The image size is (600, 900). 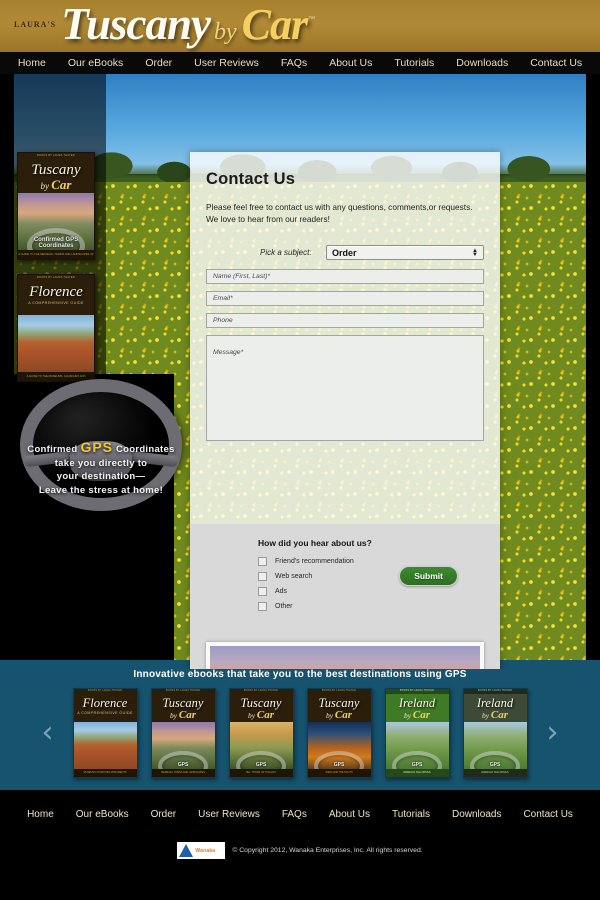 I want to click on phone-field: Phone, so click(x=345, y=320).